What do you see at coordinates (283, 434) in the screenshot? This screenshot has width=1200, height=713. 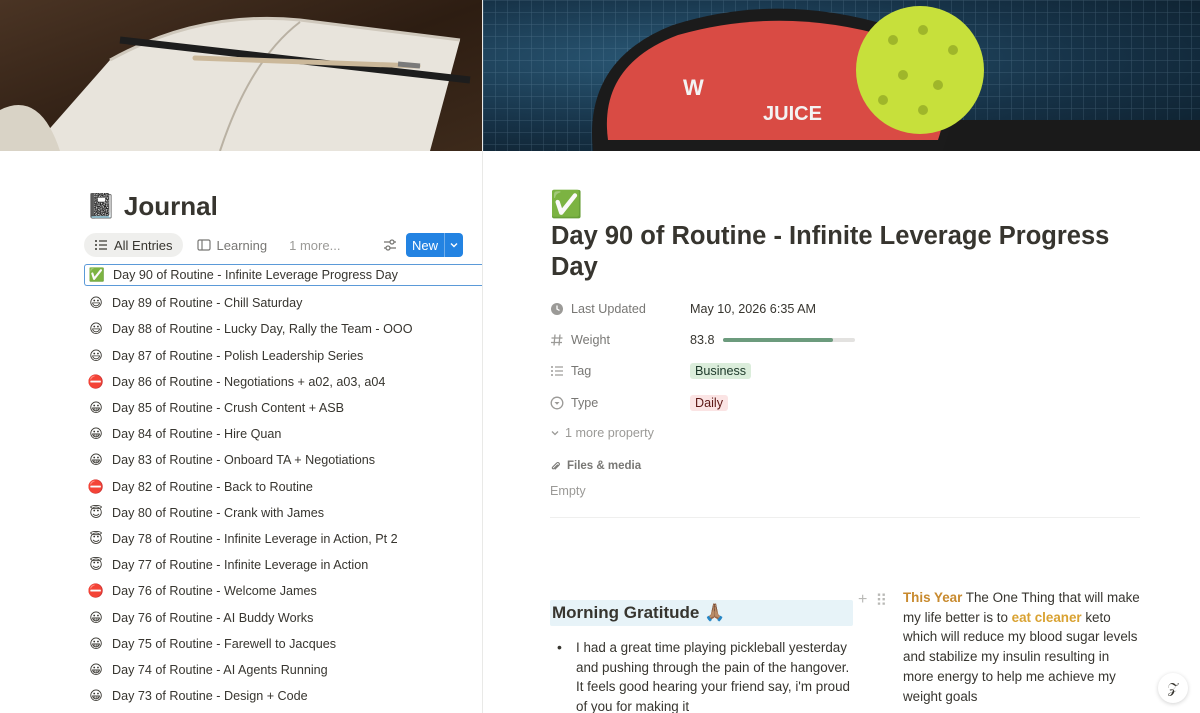 I see `list-item: 😀 Day 84 of Routine - Hire Quan` at bounding box center [283, 434].